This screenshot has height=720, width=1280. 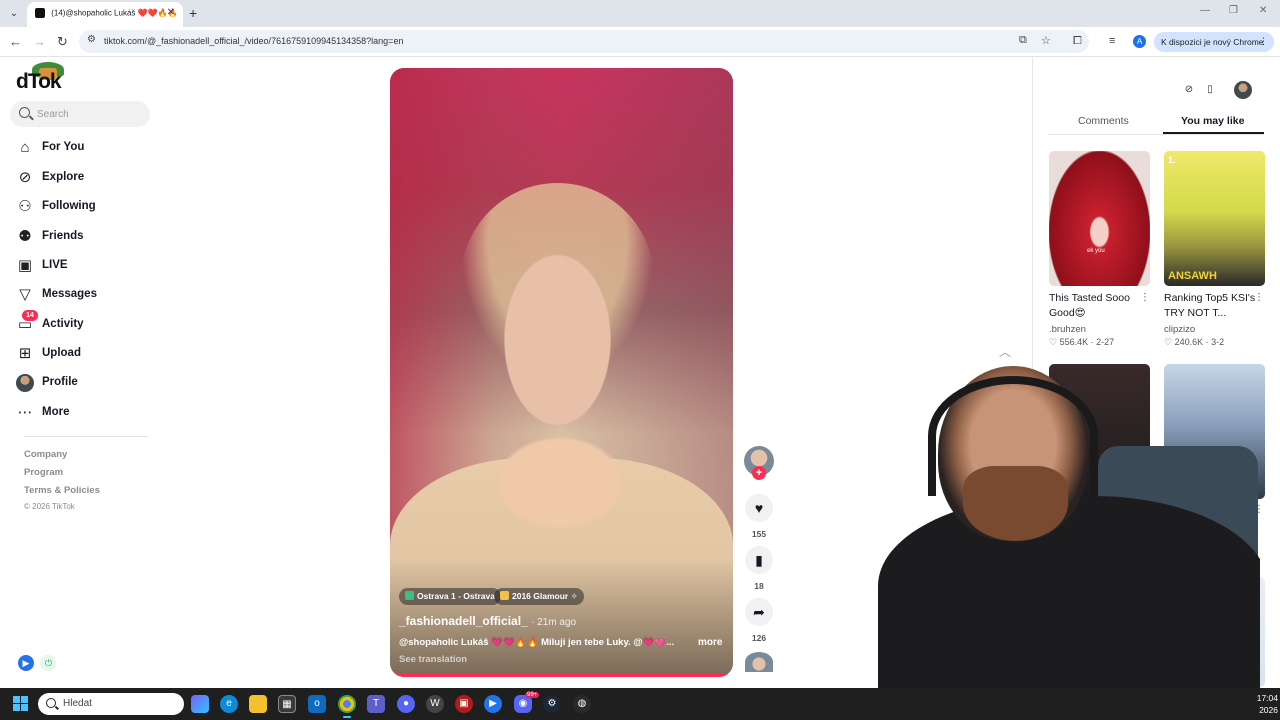 I want to click on maximize-button: ❐, so click(x=1233, y=10).